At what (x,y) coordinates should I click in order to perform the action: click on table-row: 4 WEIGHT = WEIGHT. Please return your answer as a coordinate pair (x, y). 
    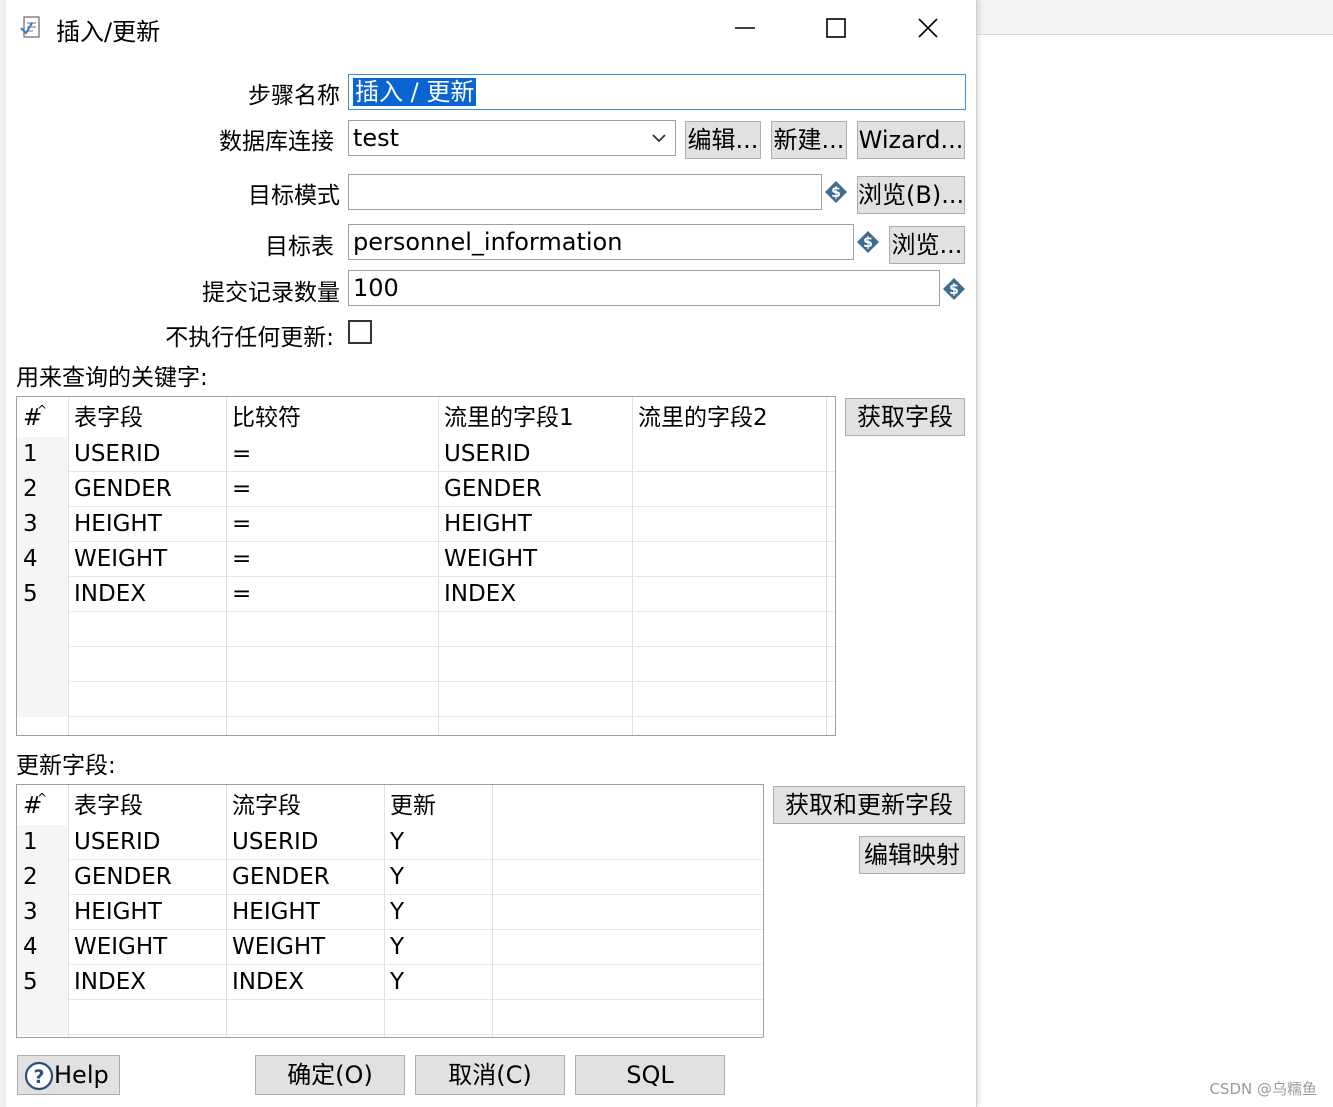
    Looking at the image, I should click on (426, 559).